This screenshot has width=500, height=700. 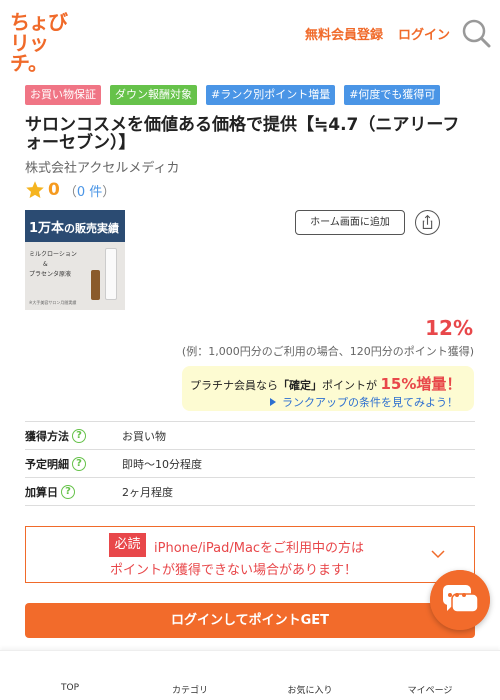 I want to click on logo: ちょび リッチ。, so click(x=40, y=41).